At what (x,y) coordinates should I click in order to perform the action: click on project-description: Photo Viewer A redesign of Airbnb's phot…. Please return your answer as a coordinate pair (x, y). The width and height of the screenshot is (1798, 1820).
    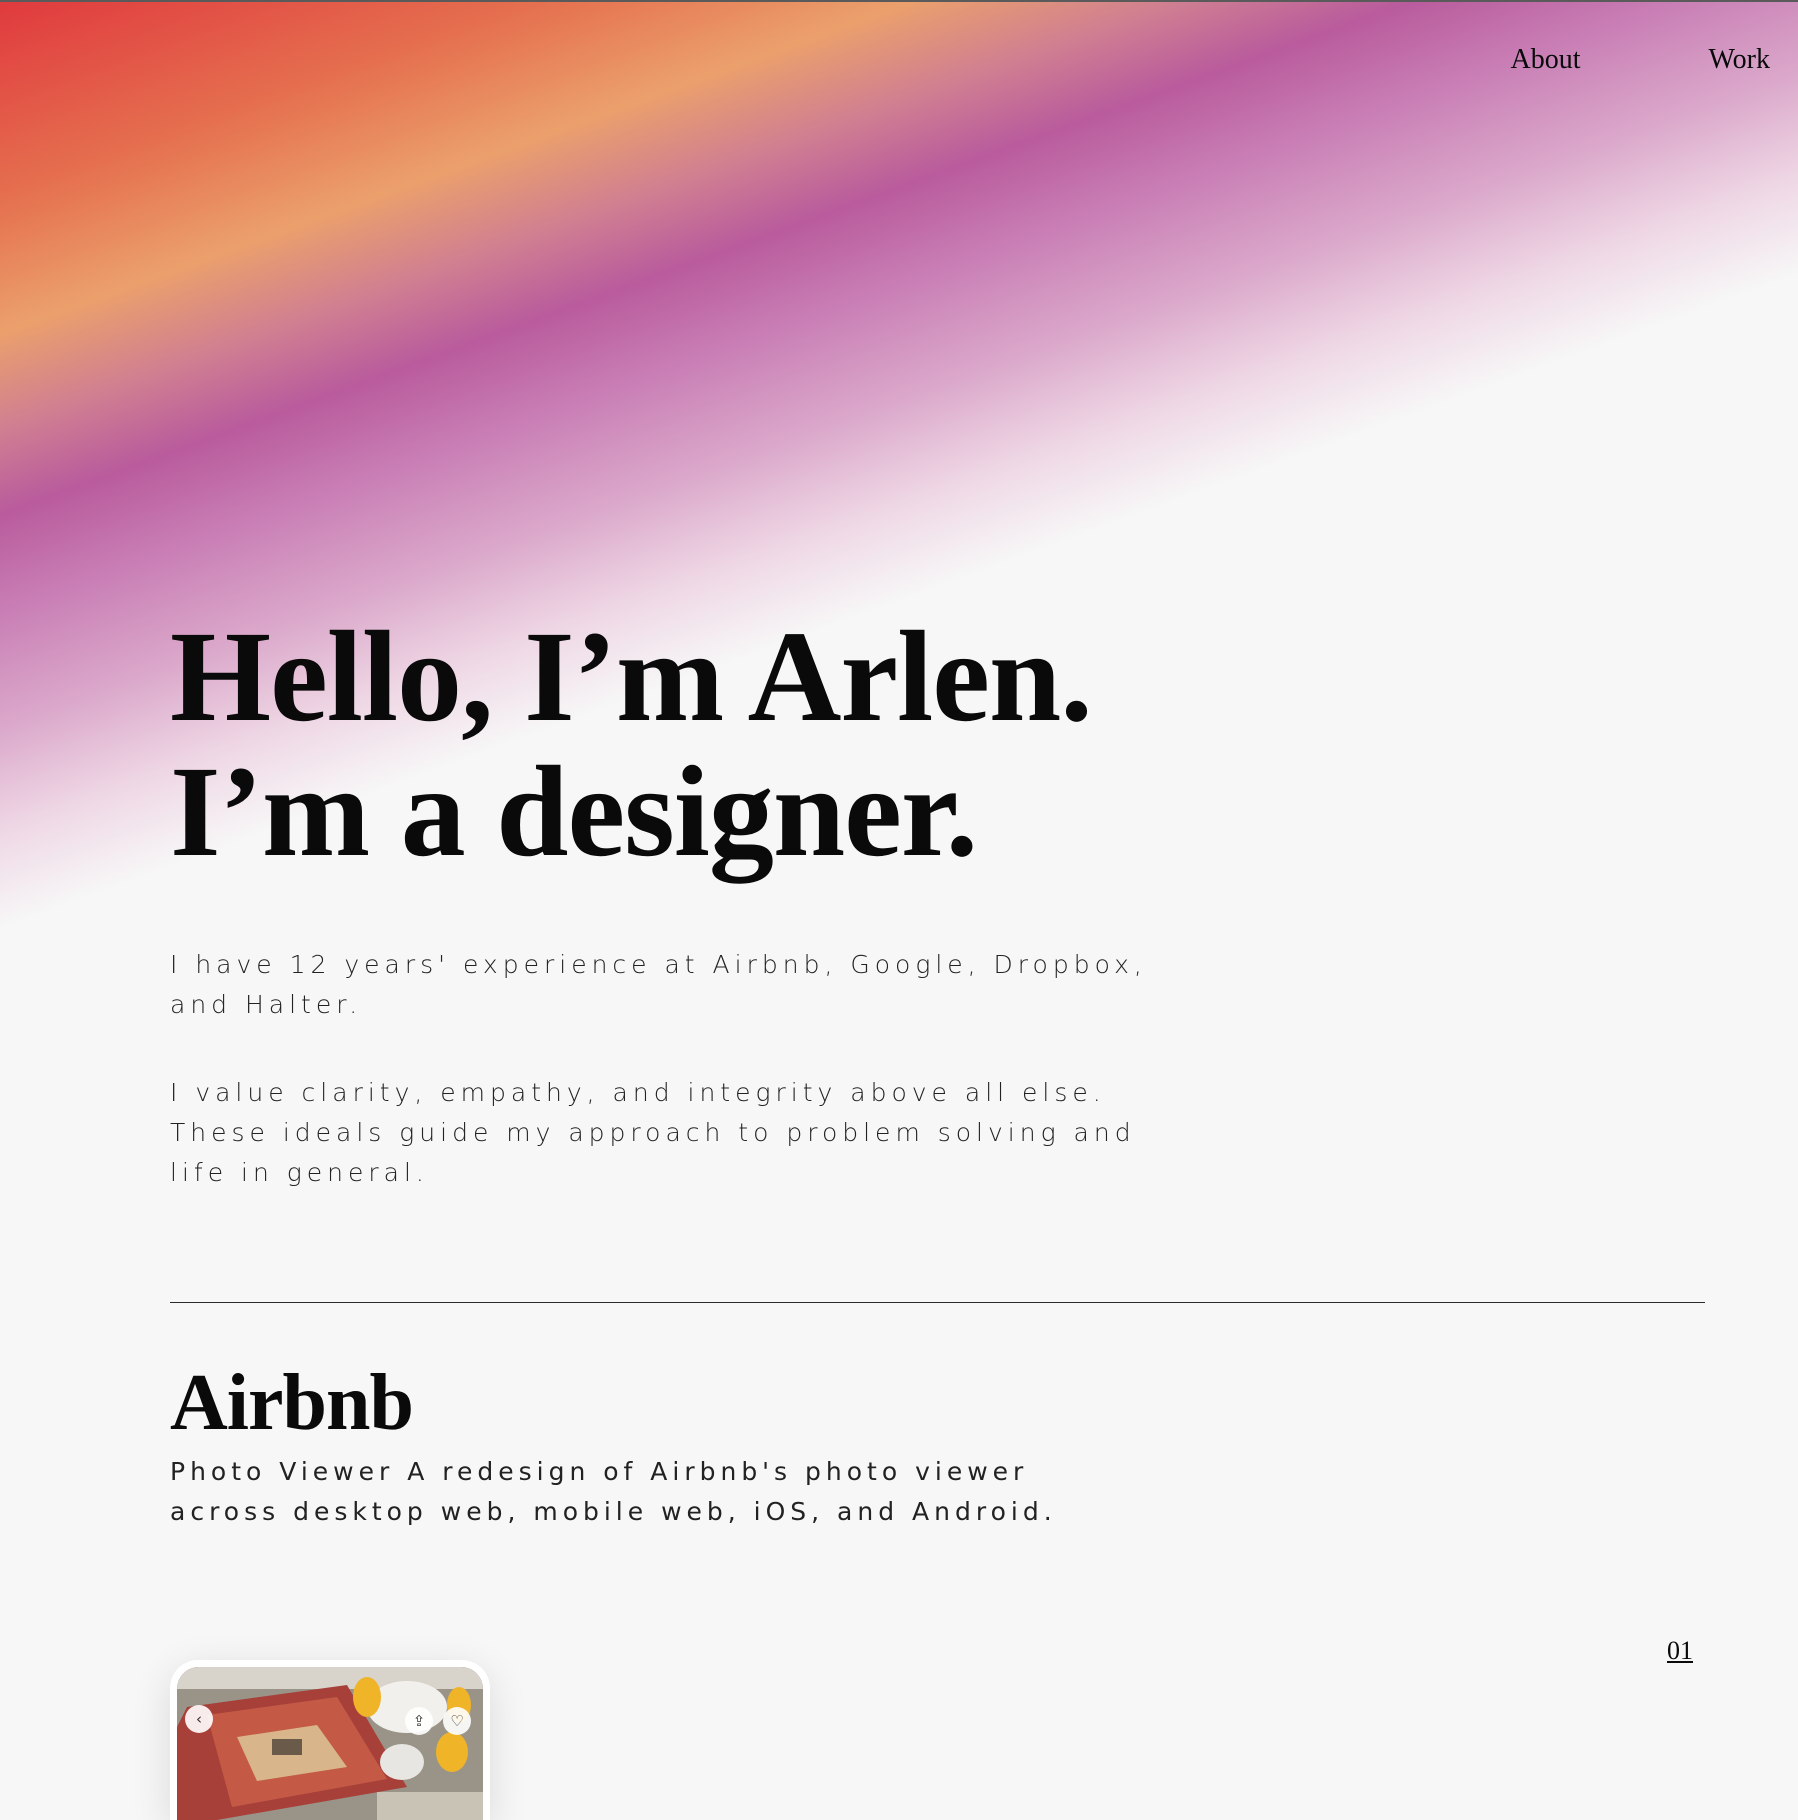
    Looking at the image, I should click on (613, 1491).